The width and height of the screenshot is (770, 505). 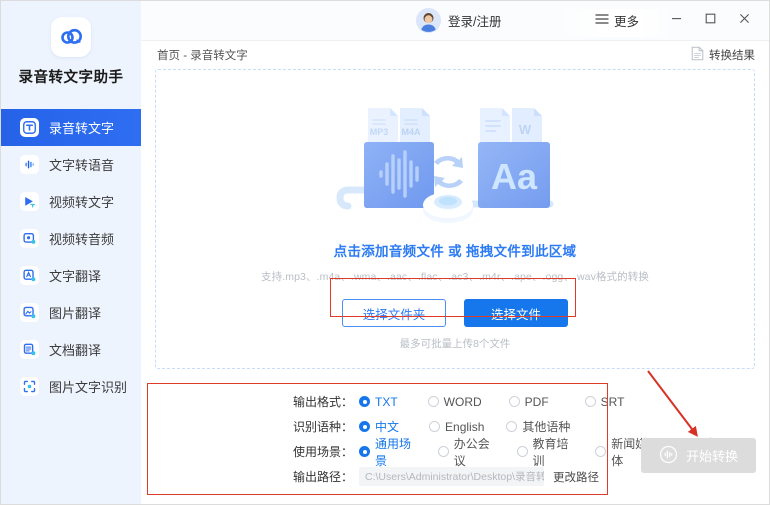 I want to click on text-t-icon, so click(x=29, y=127).